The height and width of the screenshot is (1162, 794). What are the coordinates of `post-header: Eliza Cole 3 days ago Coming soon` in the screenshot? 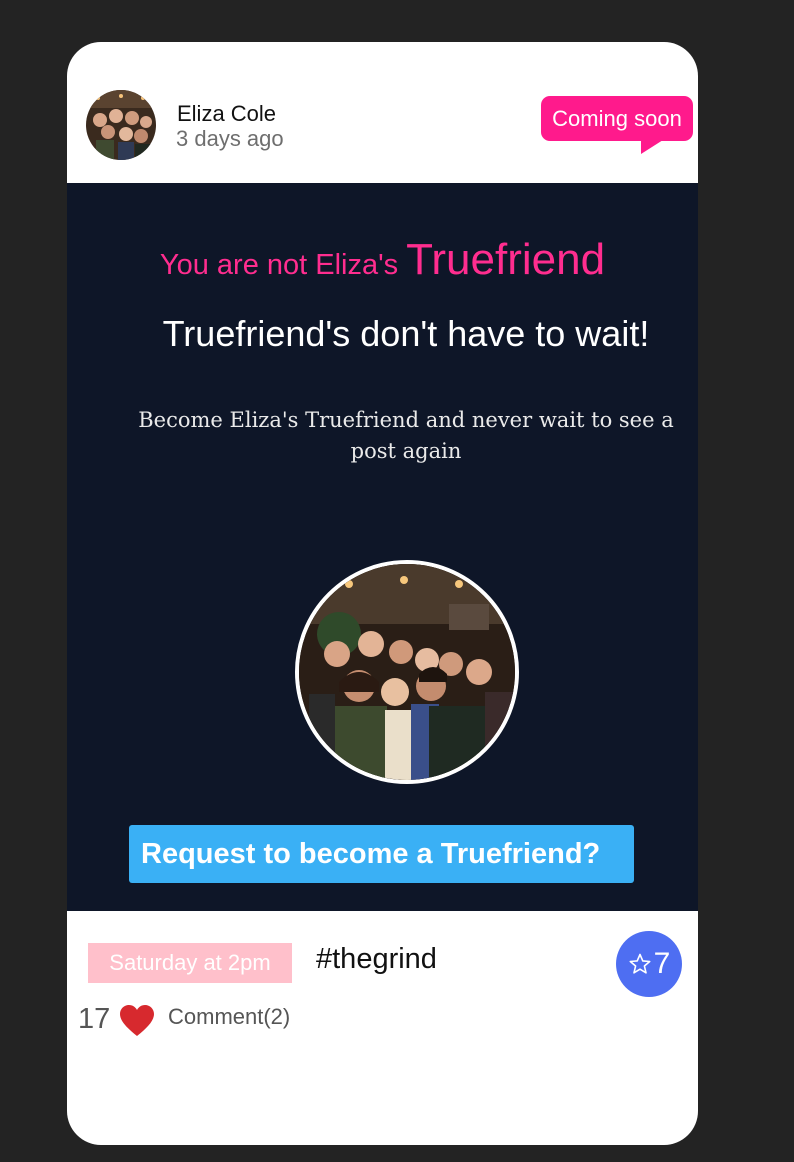 It's located at (382, 112).